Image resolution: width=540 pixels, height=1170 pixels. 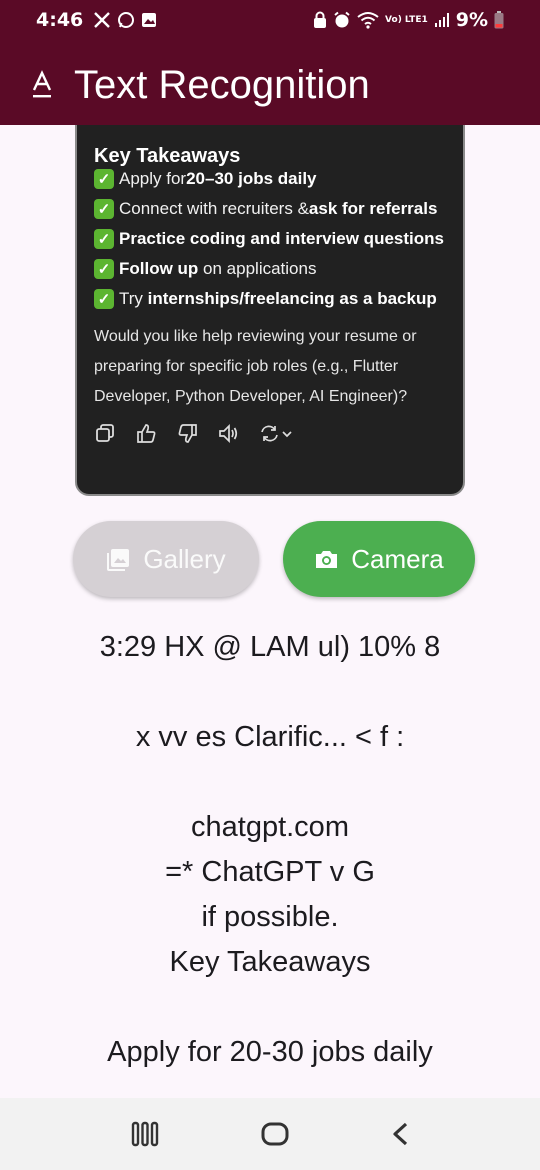 I want to click on bullet-bold-text: internships/freelancing as a backup, so click(x=292, y=298).